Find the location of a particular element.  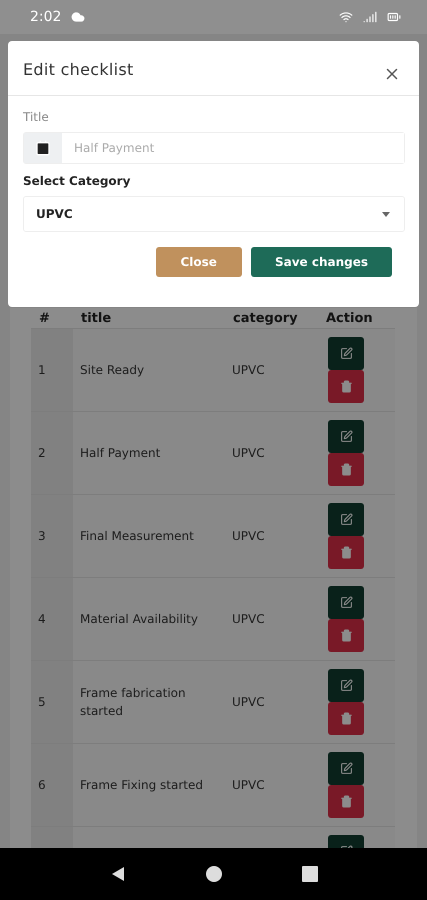

table-cell: 5 is located at coordinates (52, 702).